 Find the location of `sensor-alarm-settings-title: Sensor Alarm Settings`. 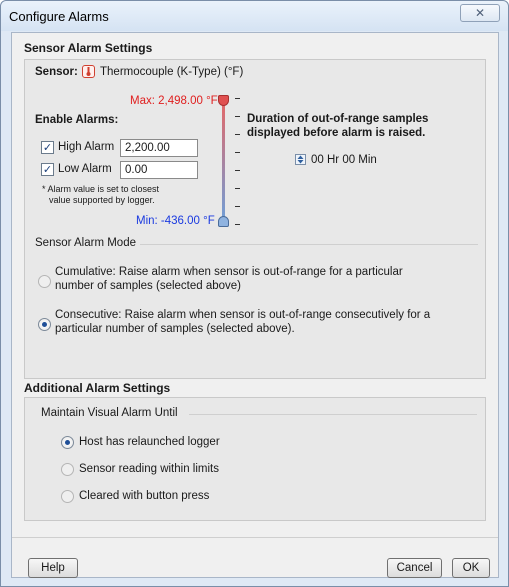

sensor-alarm-settings-title: Sensor Alarm Settings is located at coordinates (88, 48).